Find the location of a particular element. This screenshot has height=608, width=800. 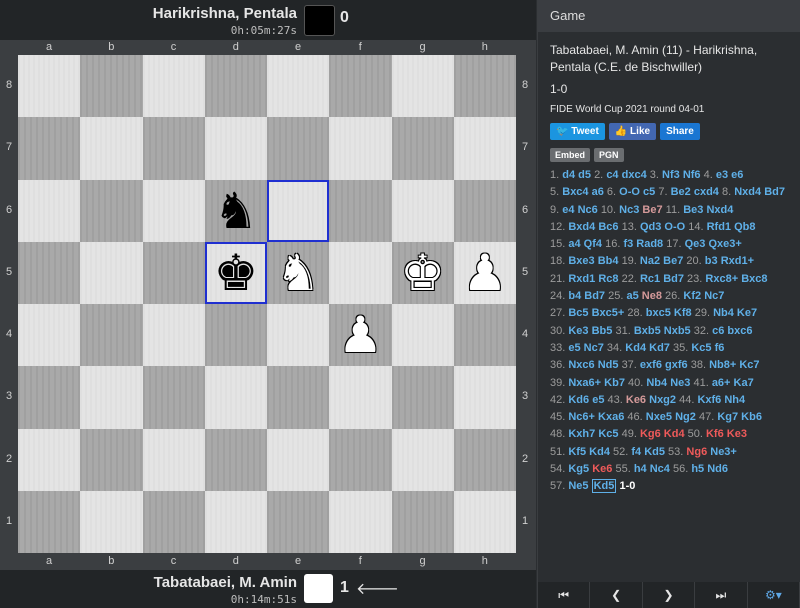

square-g5: ♚ is located at coordinates (422, 272).